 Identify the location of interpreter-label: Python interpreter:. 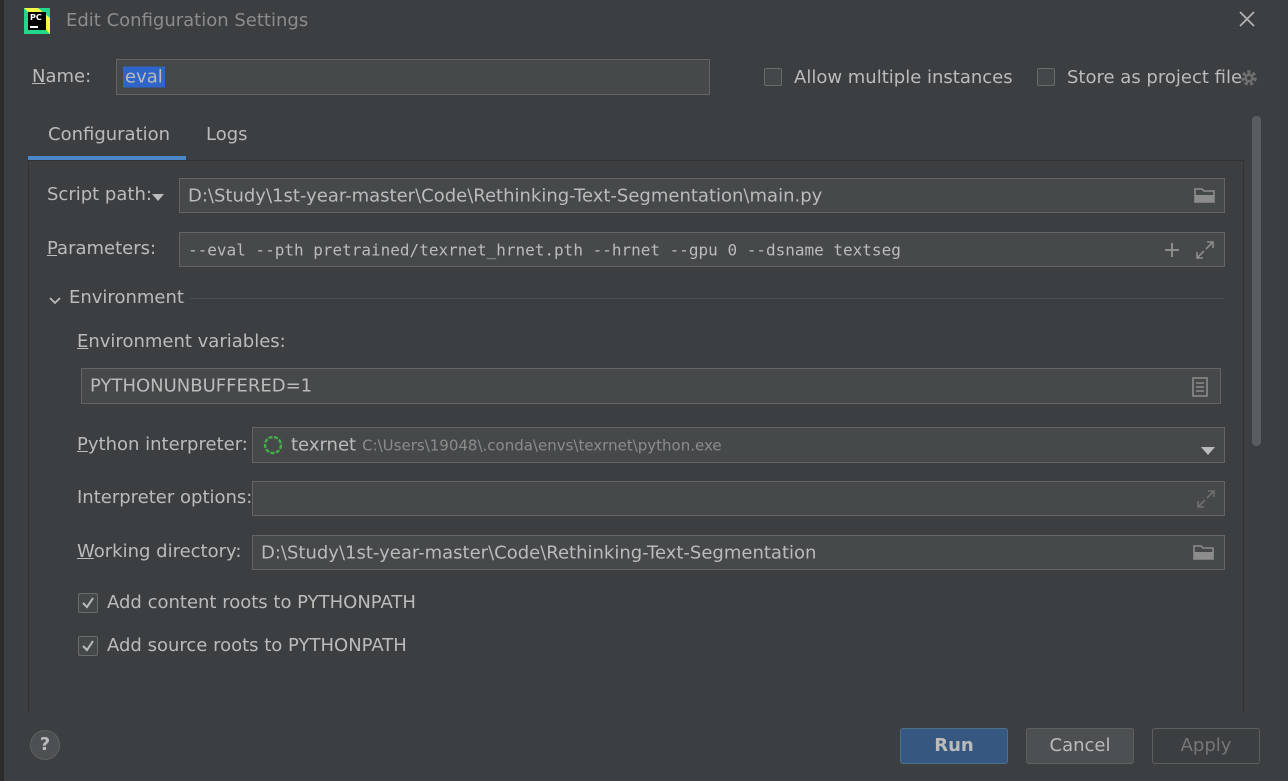
(162, 444).